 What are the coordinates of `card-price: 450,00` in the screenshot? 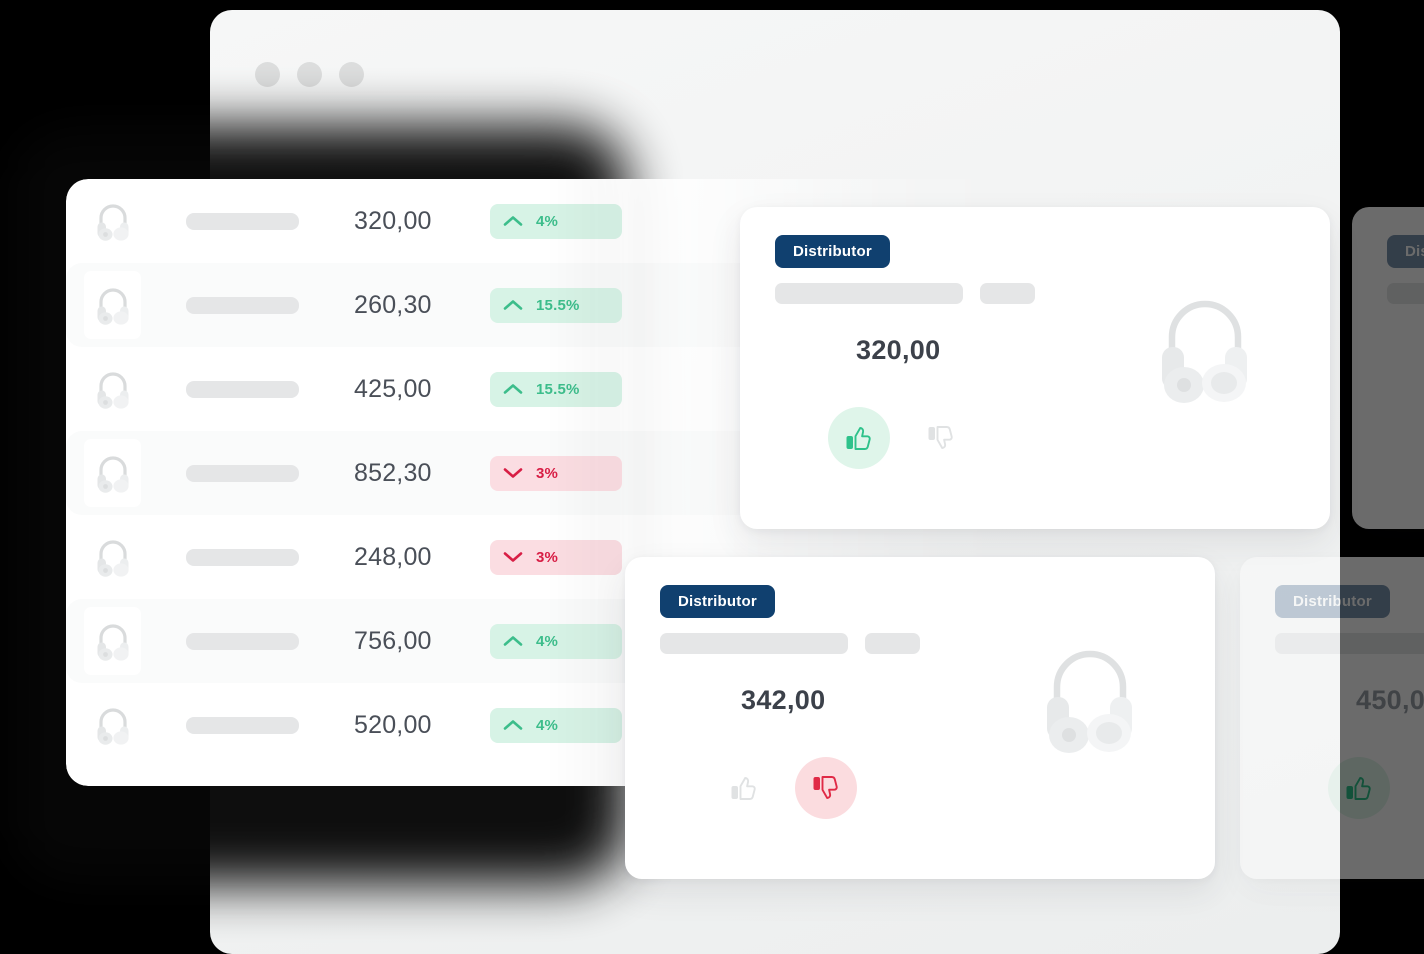 It's located at (1390, 700).